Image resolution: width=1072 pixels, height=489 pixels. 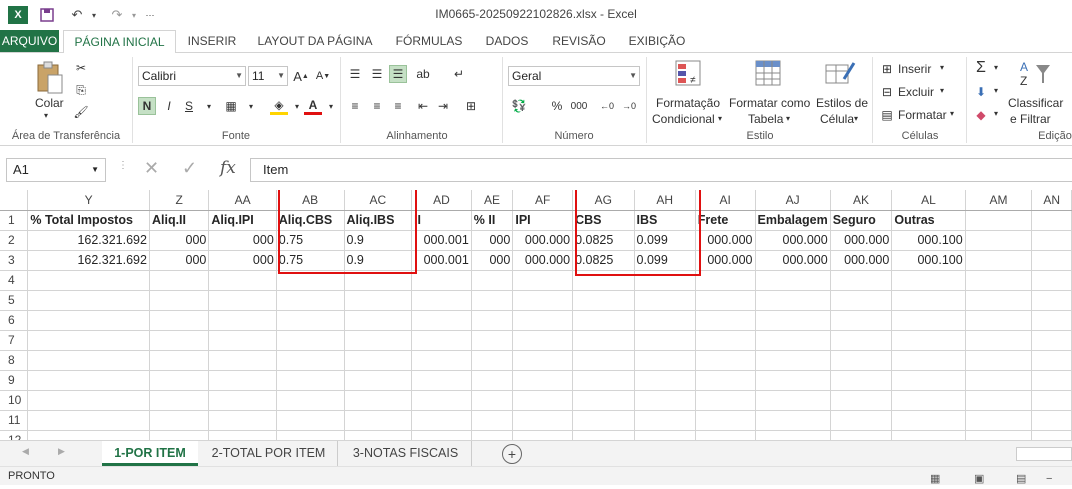 I want to click on conditional-formatting-label-1: Formatação, so click(x=688, y=103).